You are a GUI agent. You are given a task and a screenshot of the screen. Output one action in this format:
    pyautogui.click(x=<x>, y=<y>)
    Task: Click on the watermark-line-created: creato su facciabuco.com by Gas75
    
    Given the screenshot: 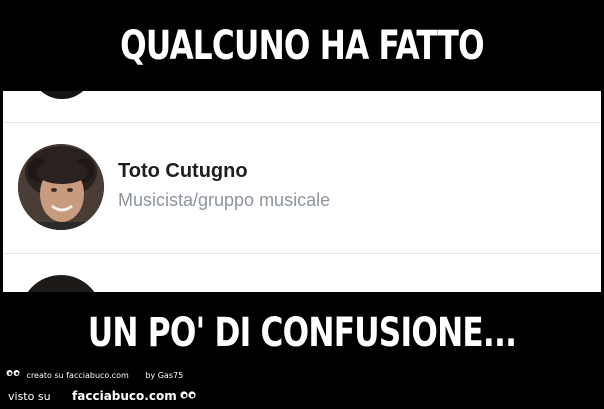 What is the action you would take?
    pyautogui.click(x=94, y=375)
    